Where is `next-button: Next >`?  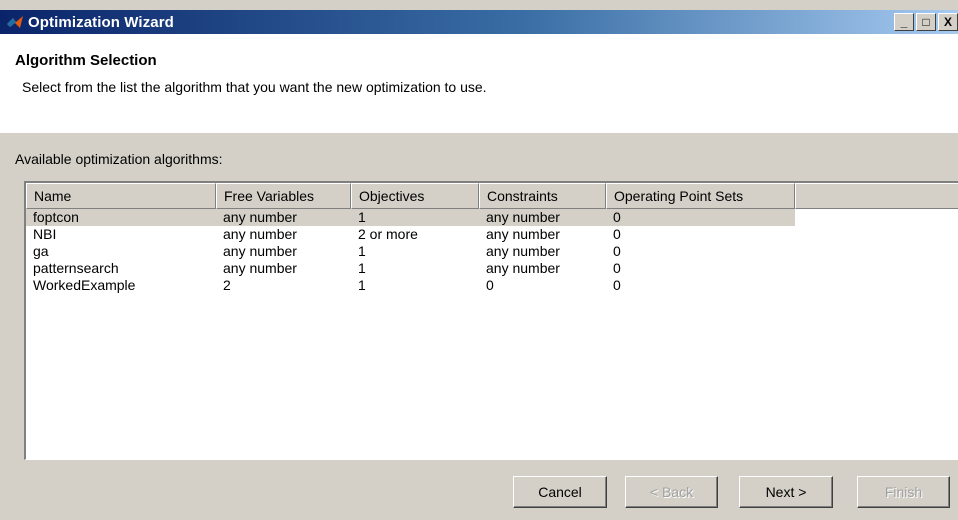
next-button: Next > is located at coordinates (786, 492).